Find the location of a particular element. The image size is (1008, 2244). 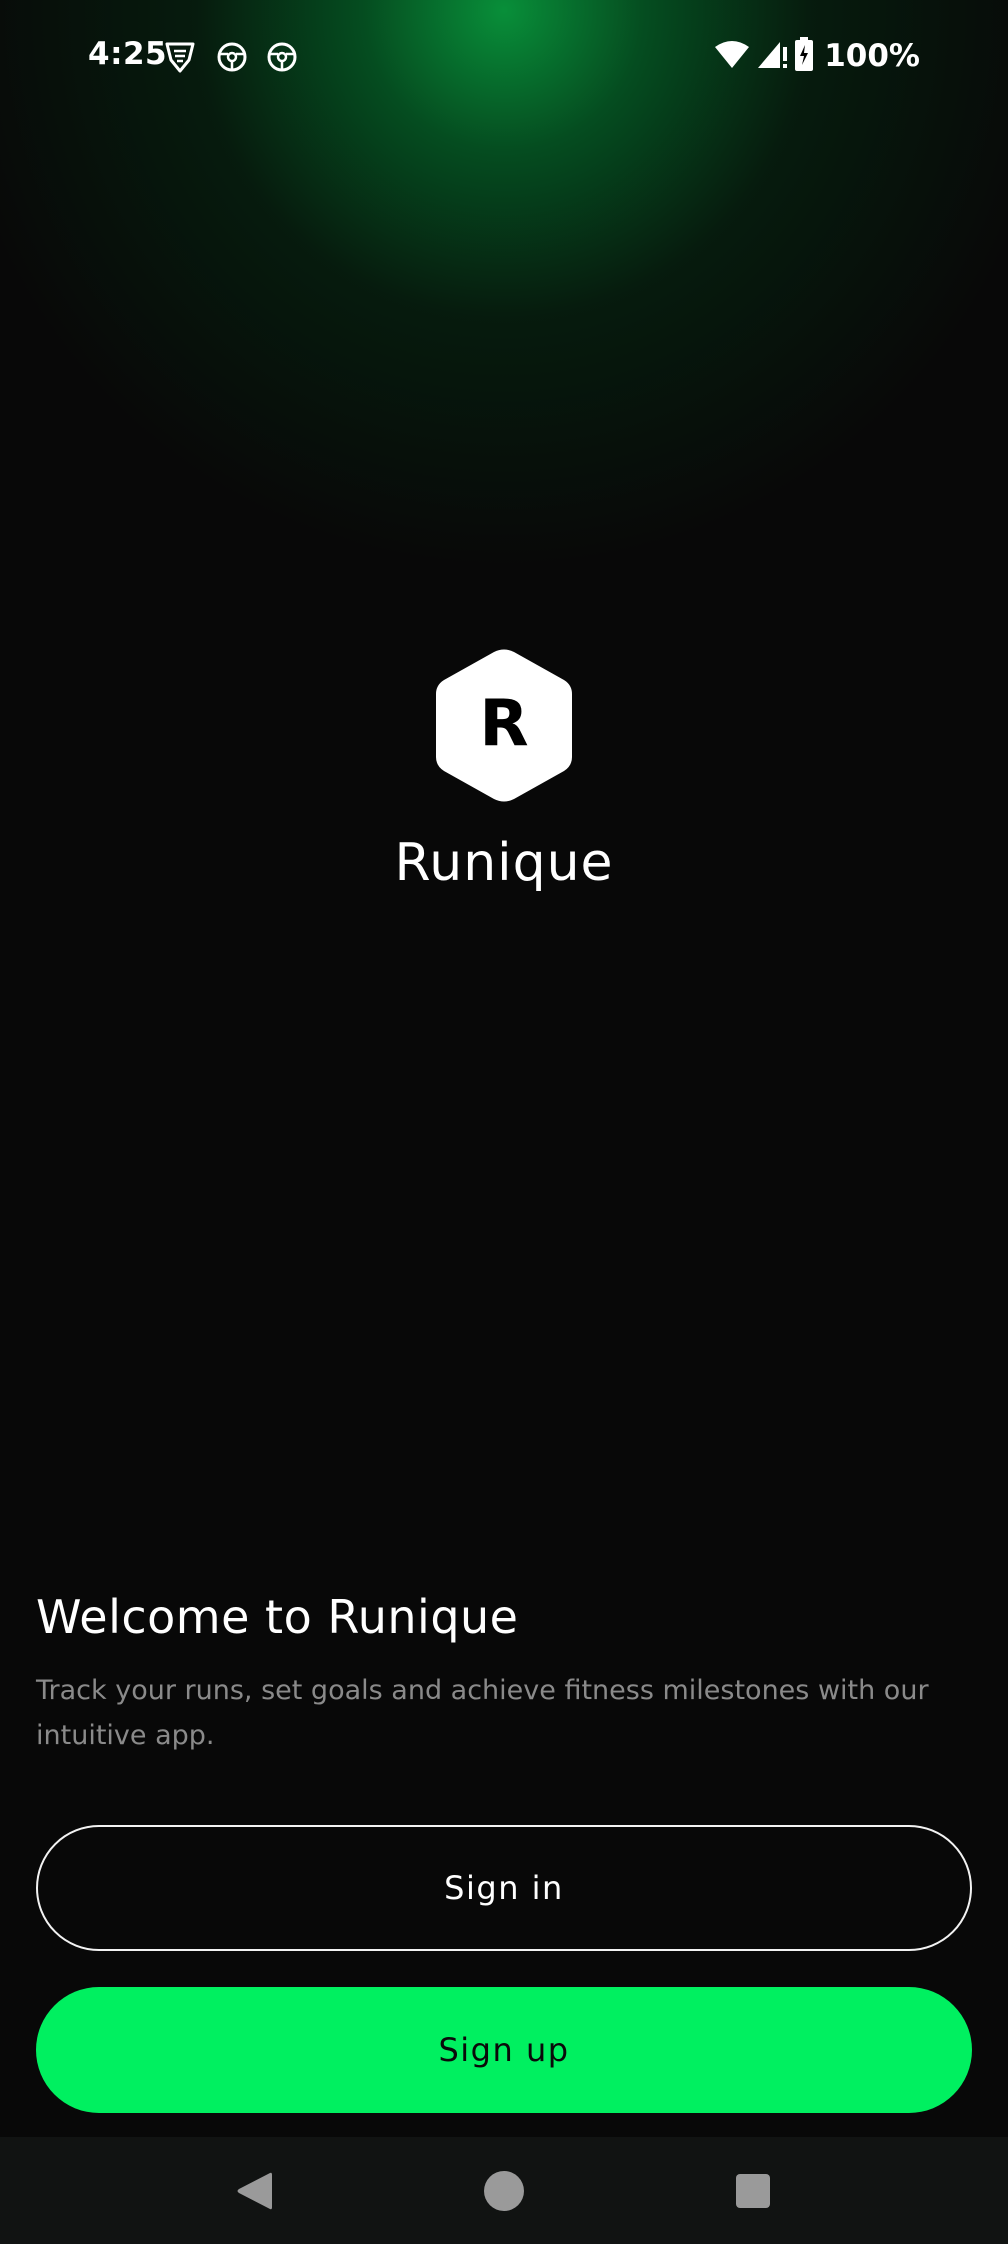

battery-percentage: 100% is located at coordinates (872, 56).